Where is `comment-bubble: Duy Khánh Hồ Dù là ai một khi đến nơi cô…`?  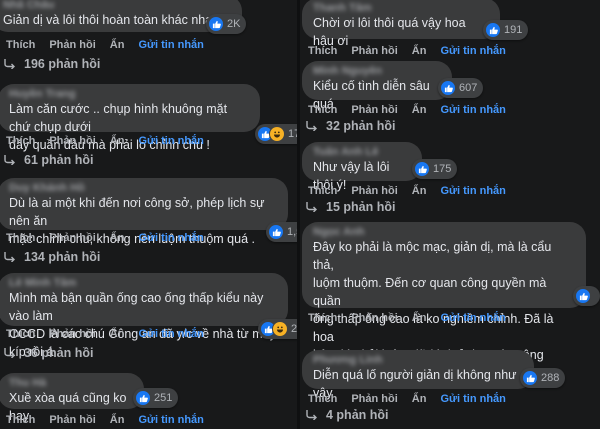
comment-bubble: Duy Khánh Hồ Dù là ai một khi đến nơi cô… is located at coordinates (144, 212).